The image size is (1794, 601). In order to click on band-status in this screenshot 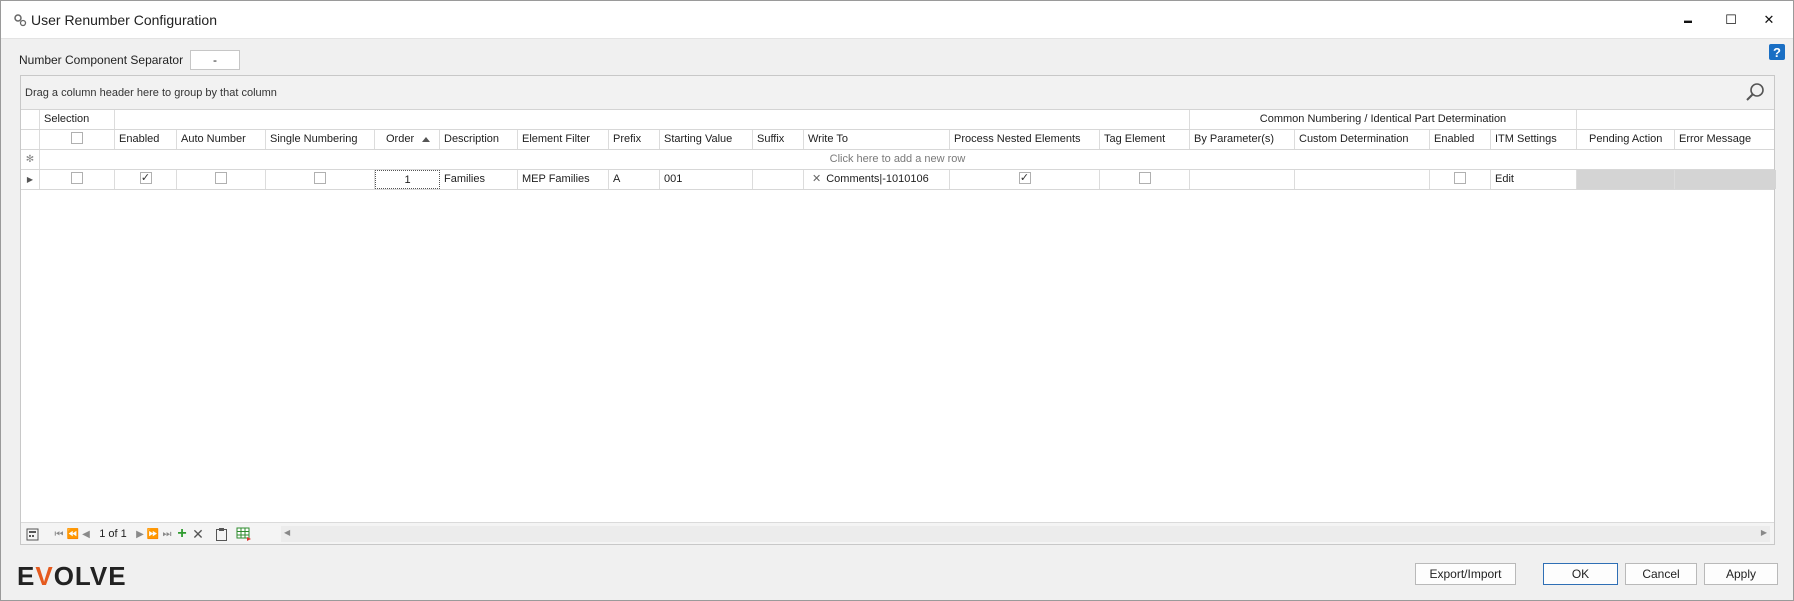, I will do `click(1676, 119)`.